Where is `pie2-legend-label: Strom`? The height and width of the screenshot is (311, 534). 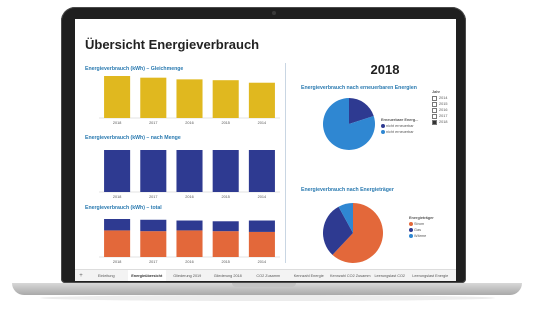
pie2-legend-label: Strom is located at coordinates (419, 224).